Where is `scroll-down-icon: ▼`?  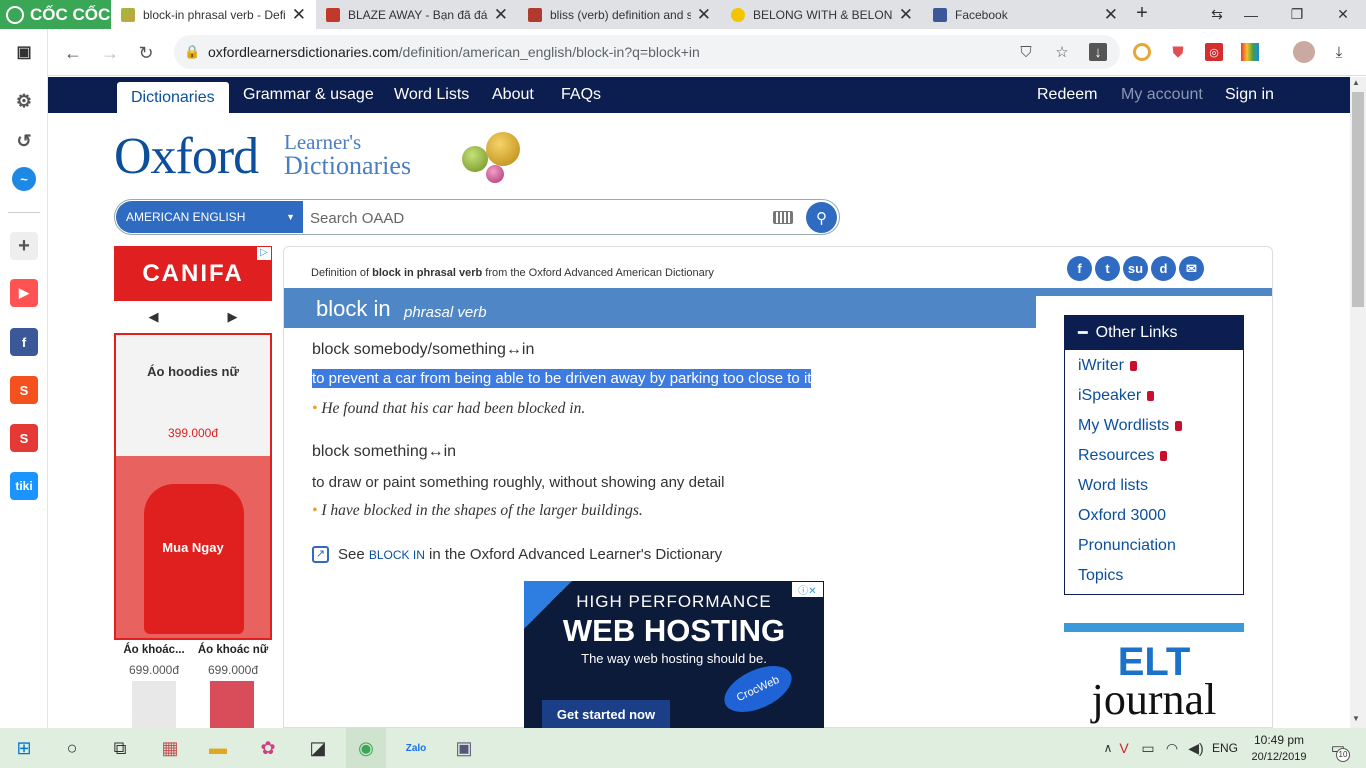 scroll-down-icon: ▼ is located at coordinates (1356, 718).